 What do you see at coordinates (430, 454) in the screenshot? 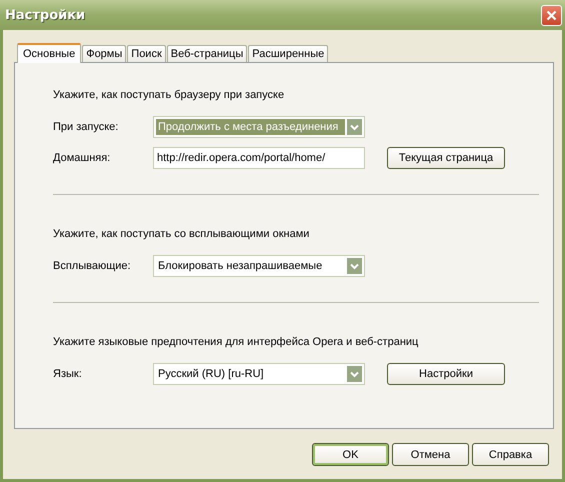
I see `dialog-button: Отмена` at bounding box center [430, 454].